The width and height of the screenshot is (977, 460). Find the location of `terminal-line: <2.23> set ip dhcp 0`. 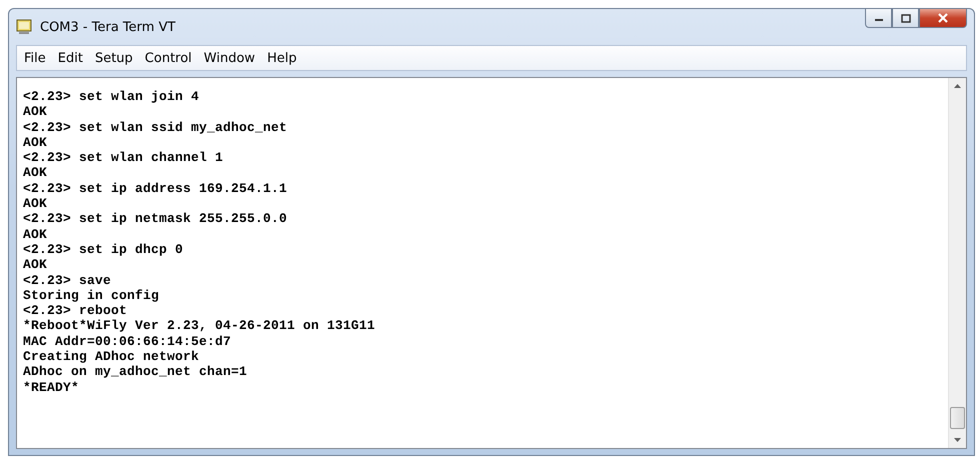

terminal-line: <2.23> set ip dhcp 0 is located at coordinates (103, 250).